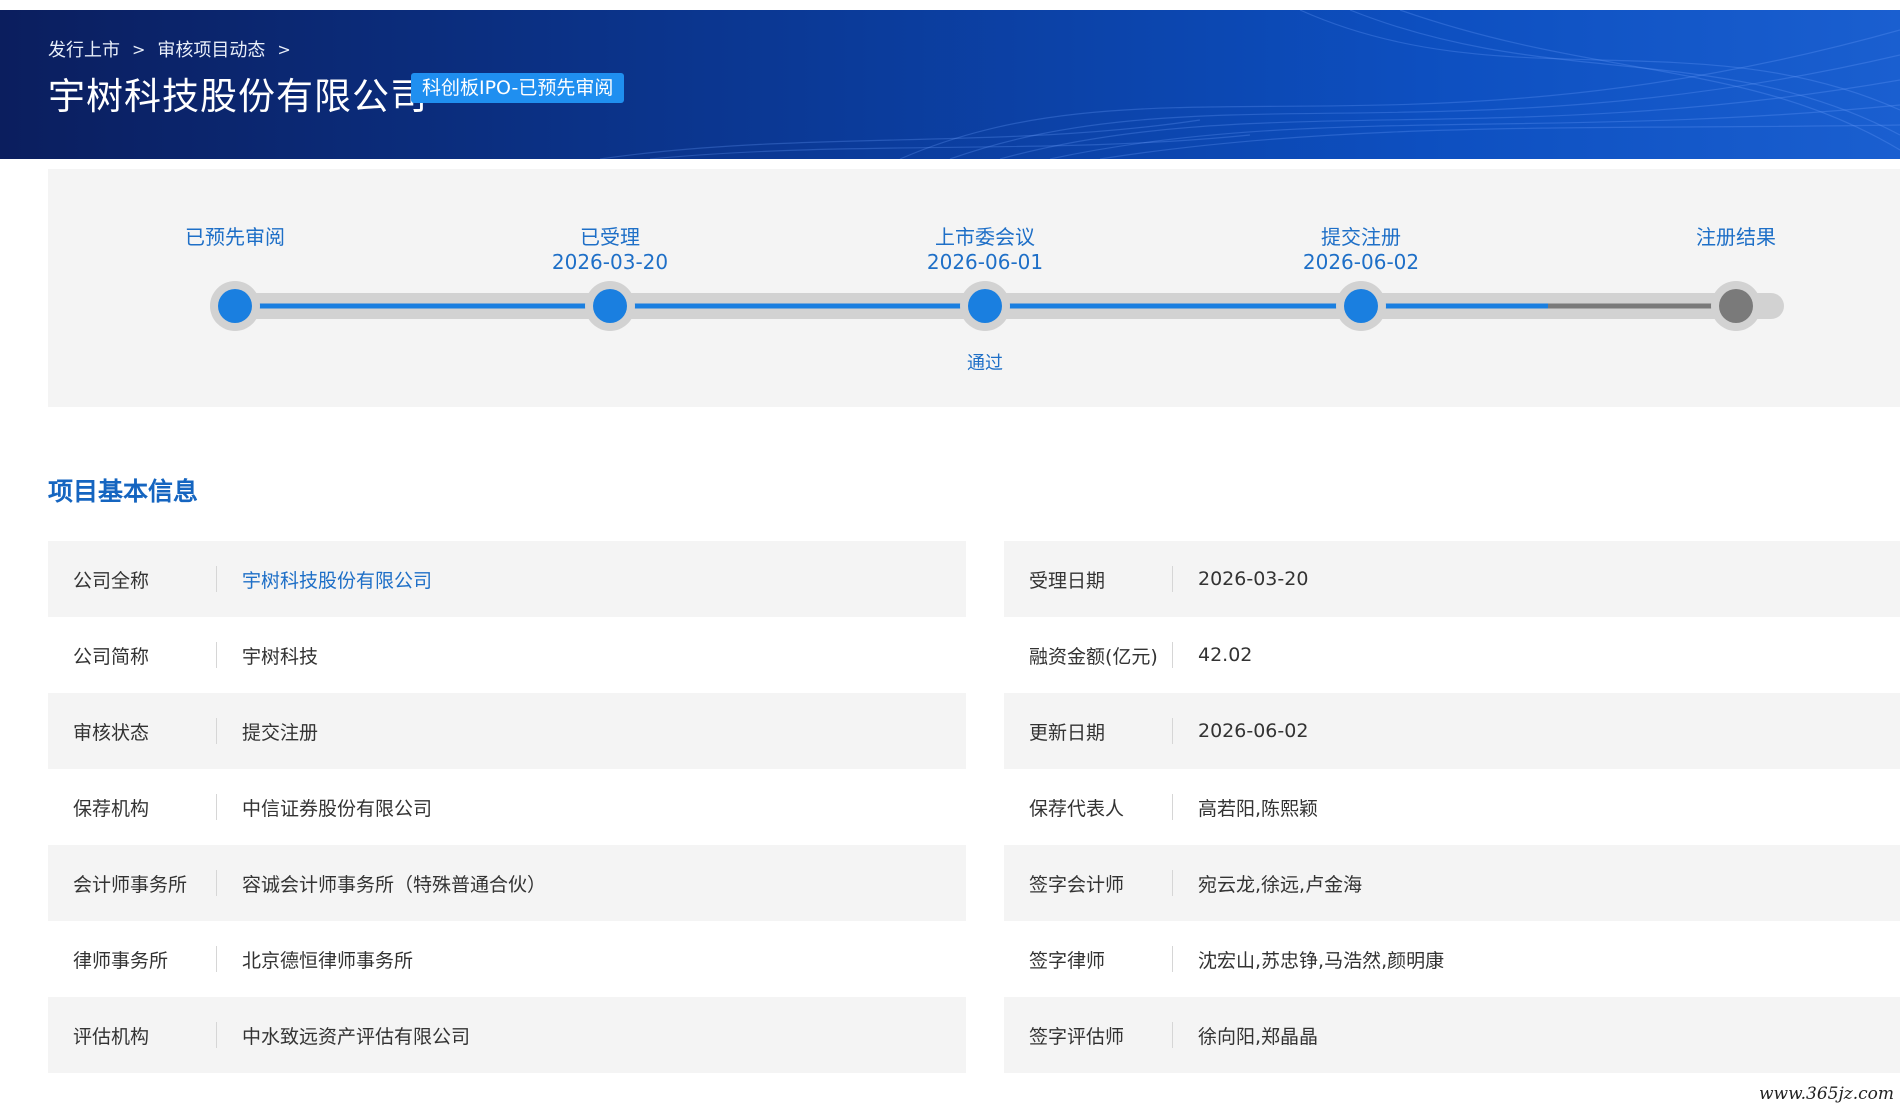 Image resolution: width=1900 pixels, height=1110 pixels. Describe the element at coordinates (609, 237) in the screenshot. I see `step-title: 已受理` at that location.